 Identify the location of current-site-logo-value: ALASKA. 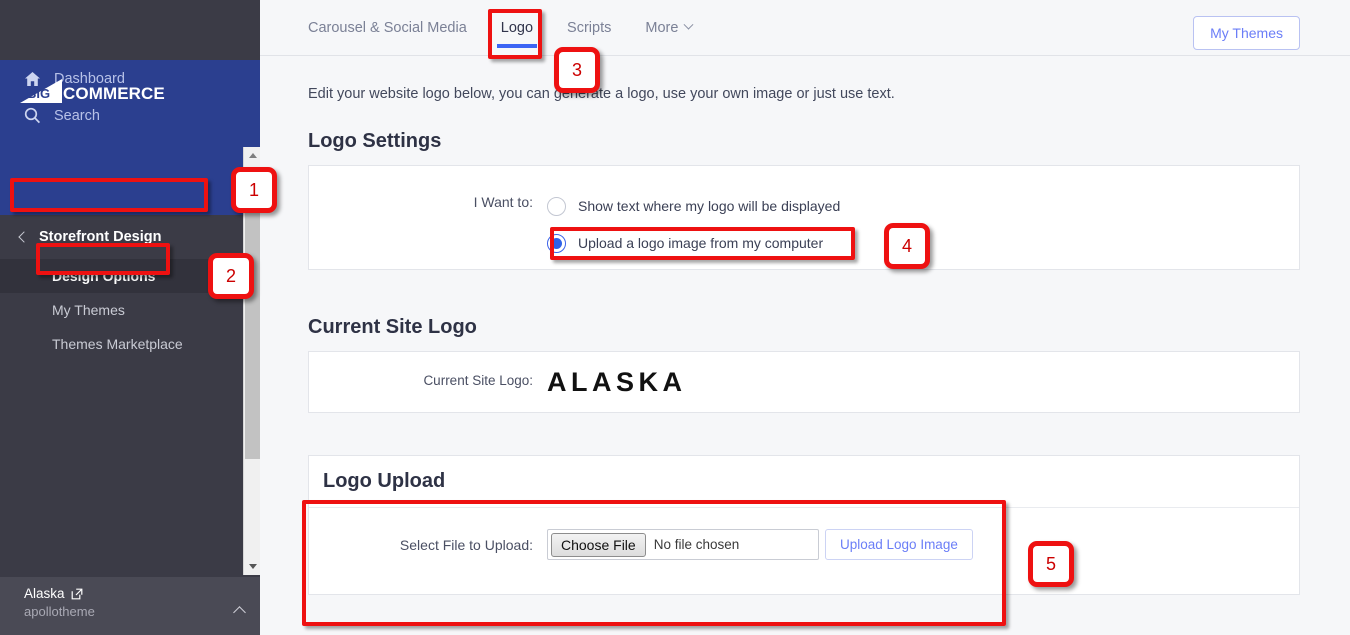
(617, 382).